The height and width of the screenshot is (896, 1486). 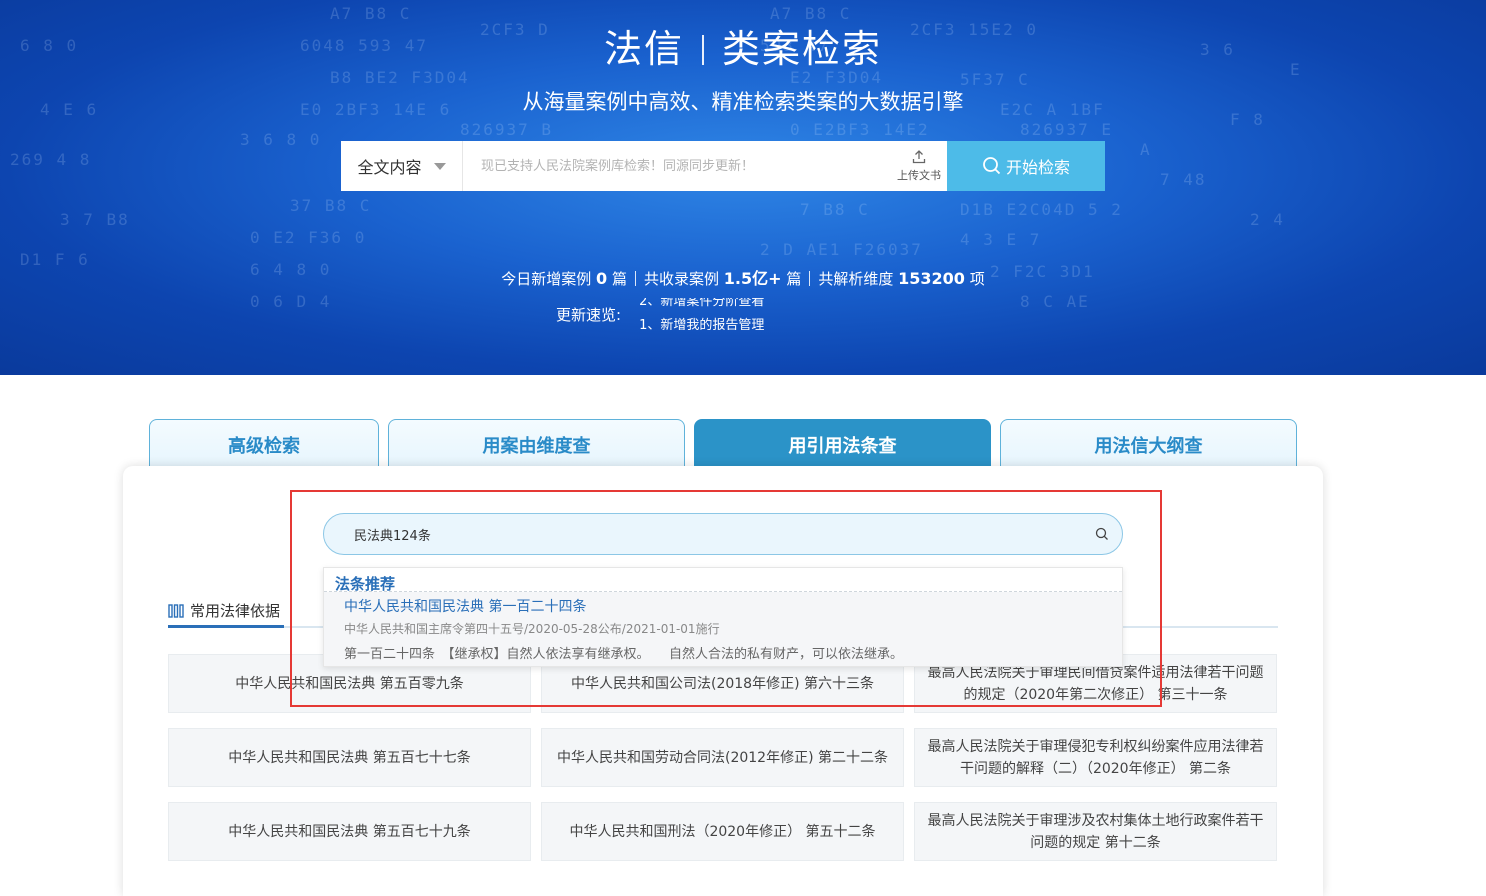 I want to click on stat-total-label: 共收录案例, so click(x=681, y=279).